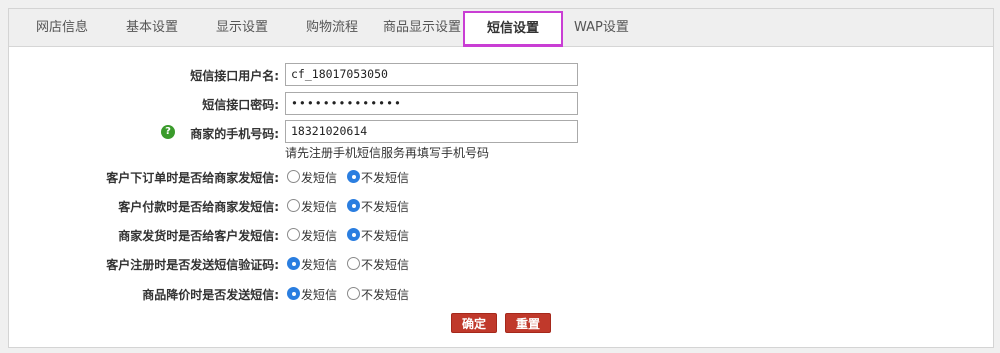 This screenshot has height=353, width=1000. What do you see at coordinates (601, 28) in the screenshot?
I see `tab-wap-settings: WAP设置` at bounding box center [601, 28].